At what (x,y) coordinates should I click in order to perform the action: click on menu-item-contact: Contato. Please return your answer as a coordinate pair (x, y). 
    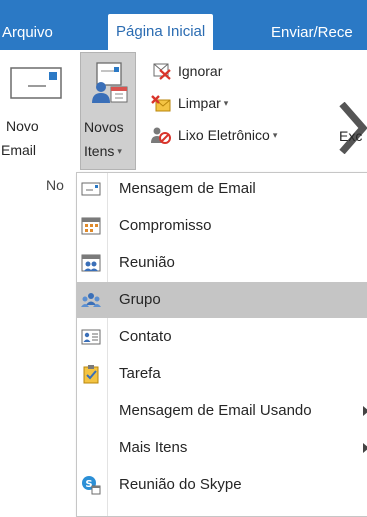
    Looking at the image, I should click on (222, 337).